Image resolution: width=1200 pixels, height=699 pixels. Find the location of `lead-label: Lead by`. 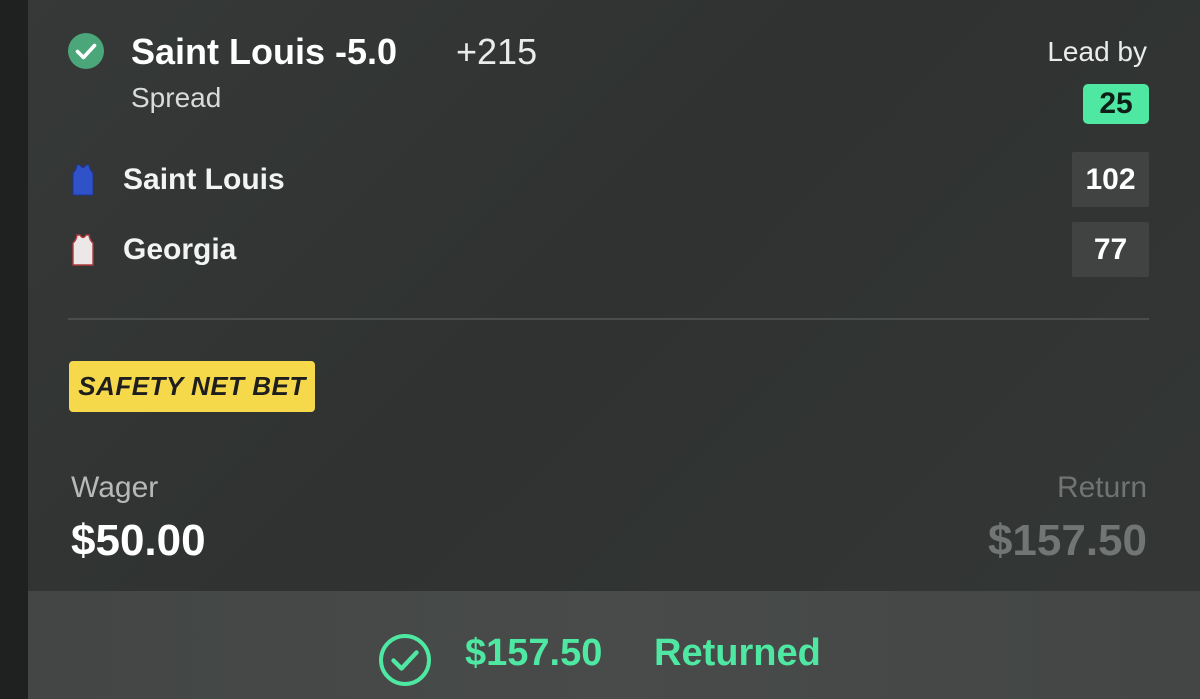

lead-label: Lead by is located at coordinates (1097, 51).